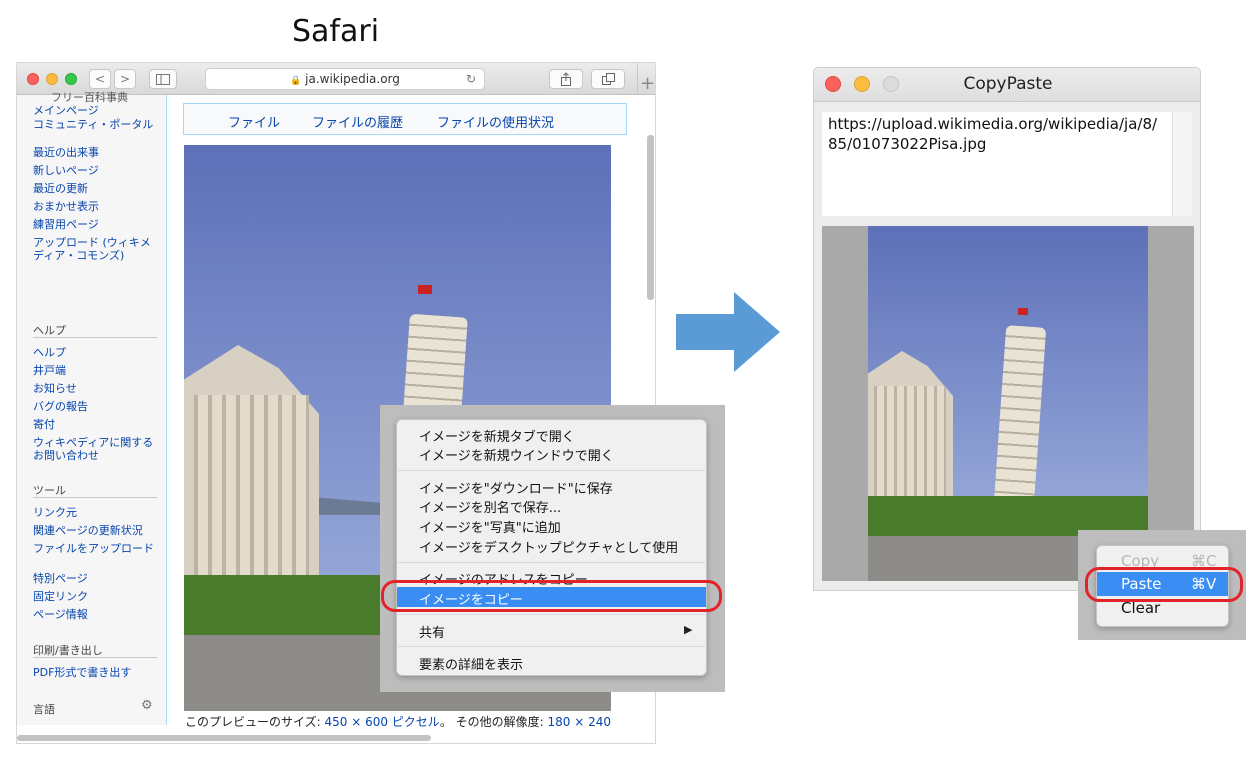 The width and height of the screenshot is (1255, 757). I want to click on sidebar-nav-item: アップロード (ウィキメディア・コモンズ), so click(97, 249).